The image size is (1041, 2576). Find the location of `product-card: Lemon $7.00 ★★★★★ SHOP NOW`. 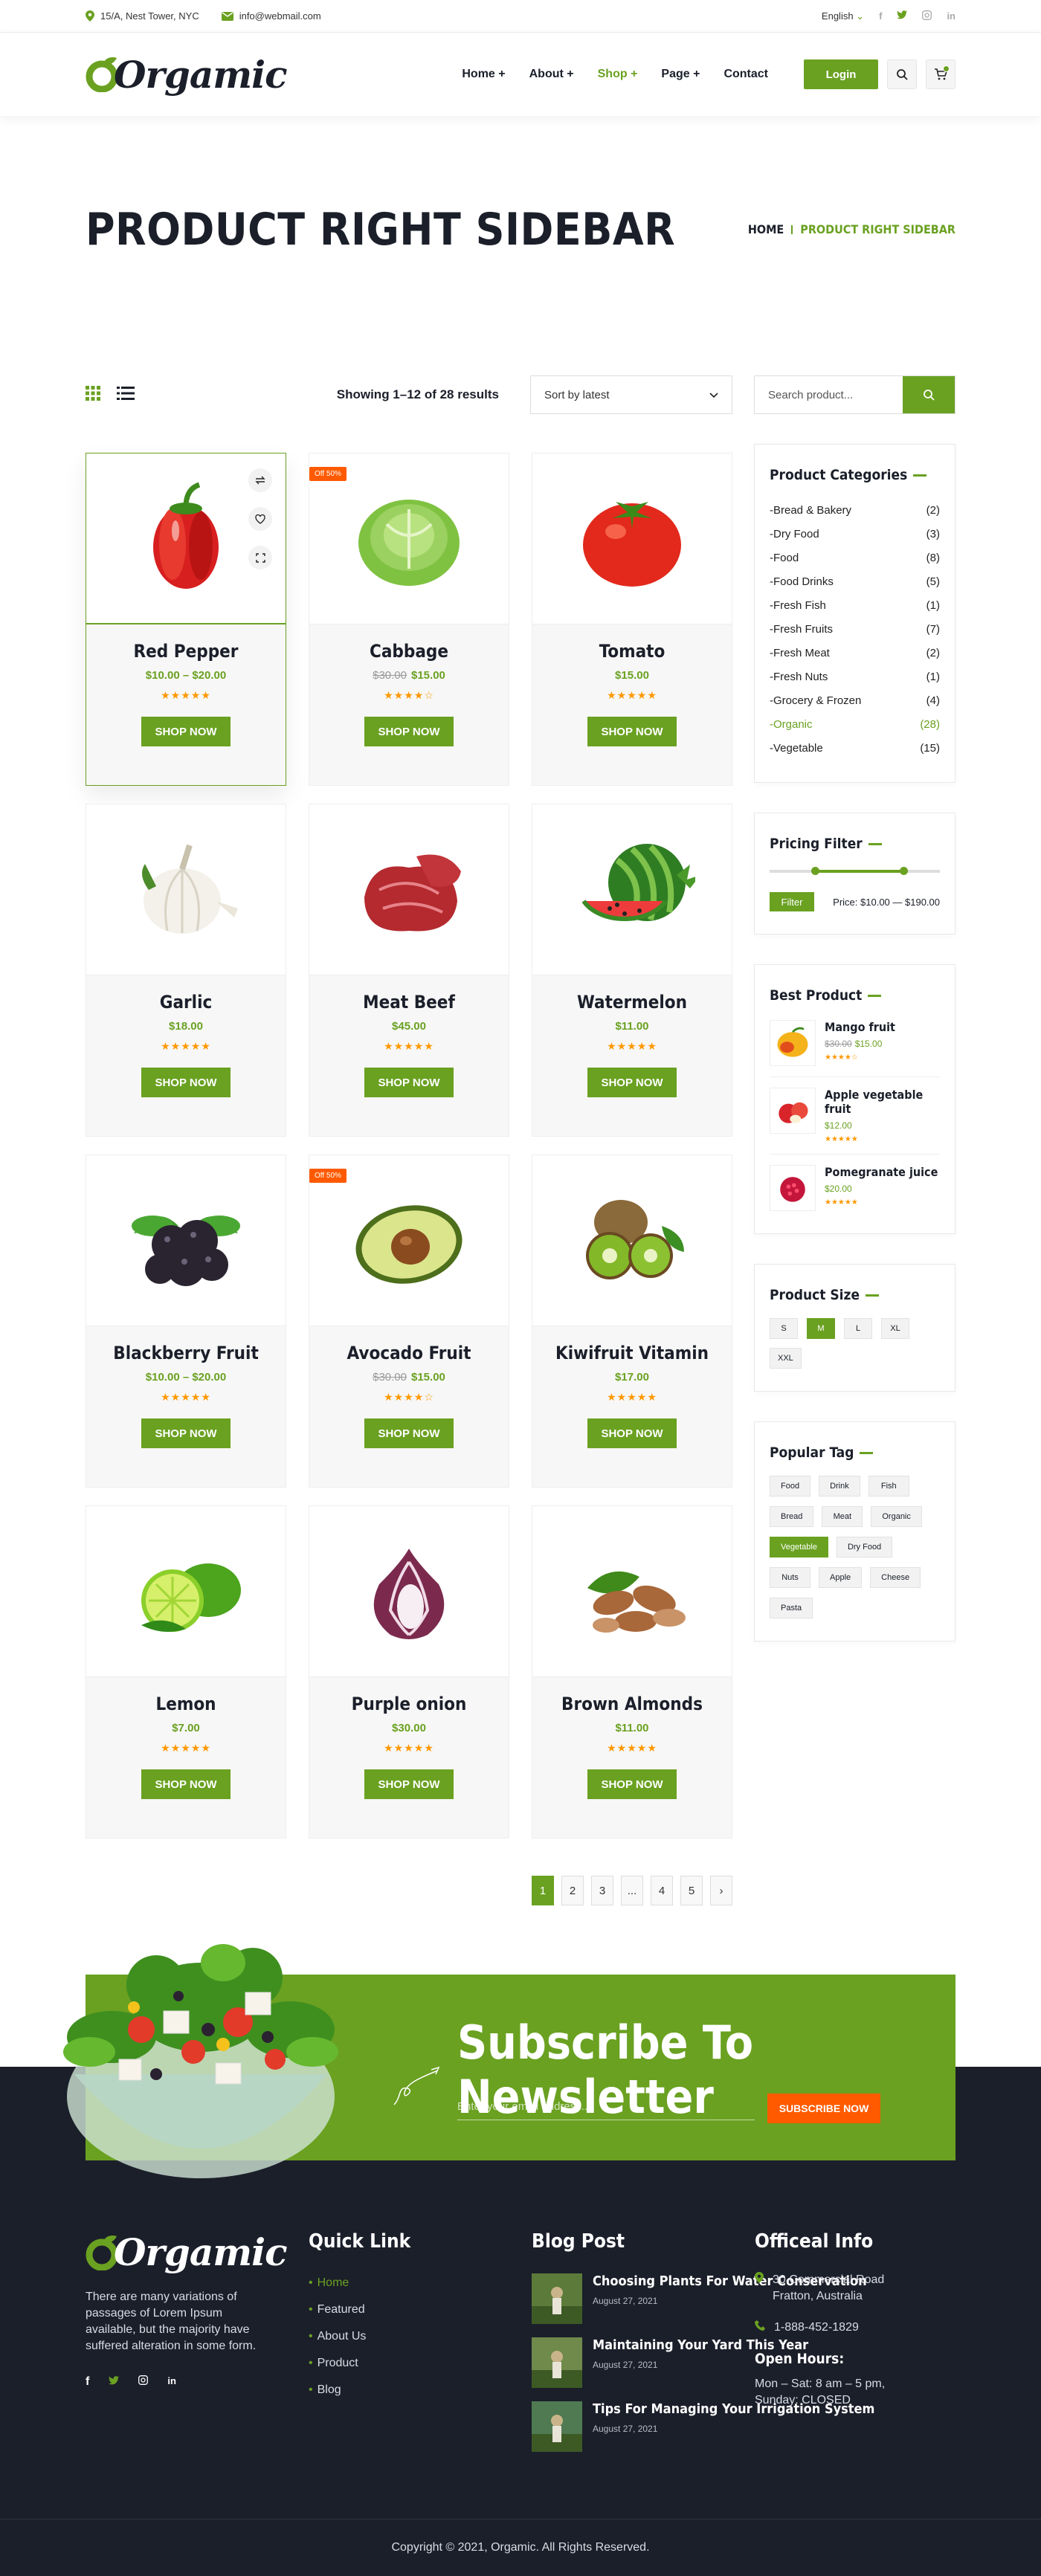

product-card: Lemon $7.00 ★★★★★ SHOP NOW is located at coordinates (186, 1672).